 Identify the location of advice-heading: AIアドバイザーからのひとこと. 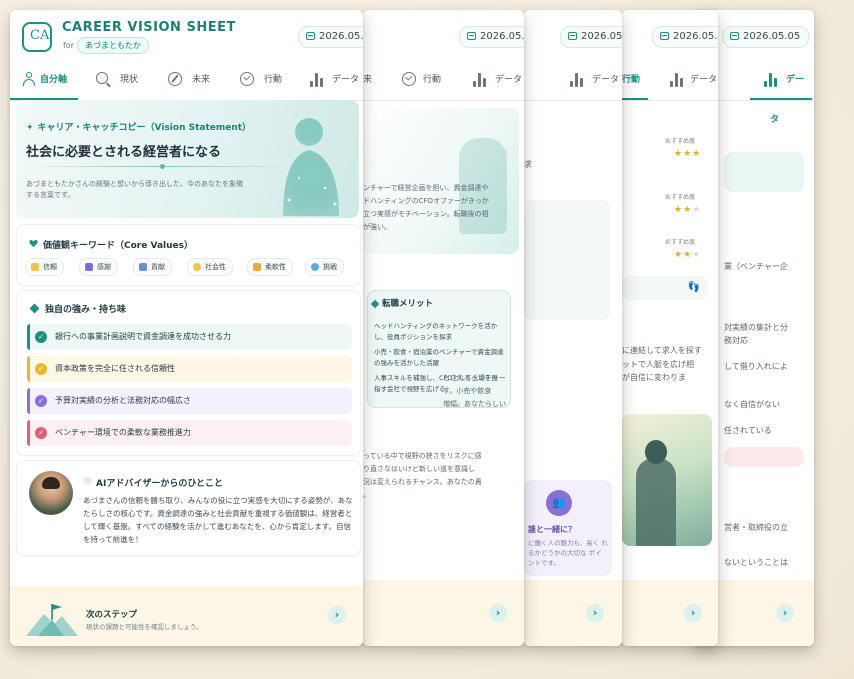
(160, 484).